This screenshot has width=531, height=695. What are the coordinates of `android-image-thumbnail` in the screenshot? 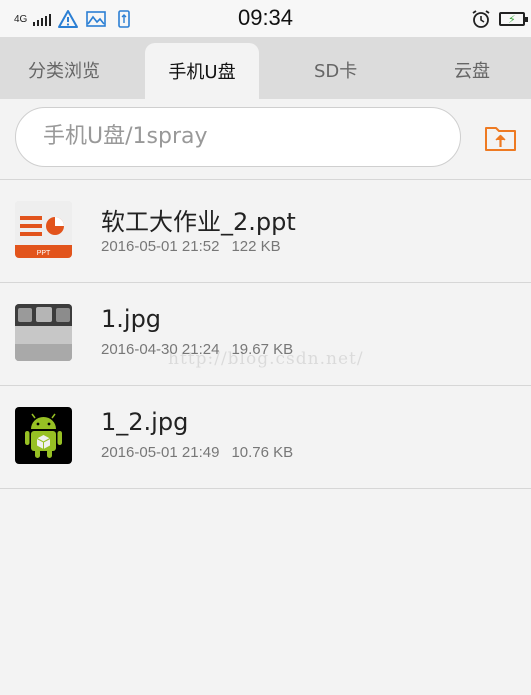 It's located at (43, 435).